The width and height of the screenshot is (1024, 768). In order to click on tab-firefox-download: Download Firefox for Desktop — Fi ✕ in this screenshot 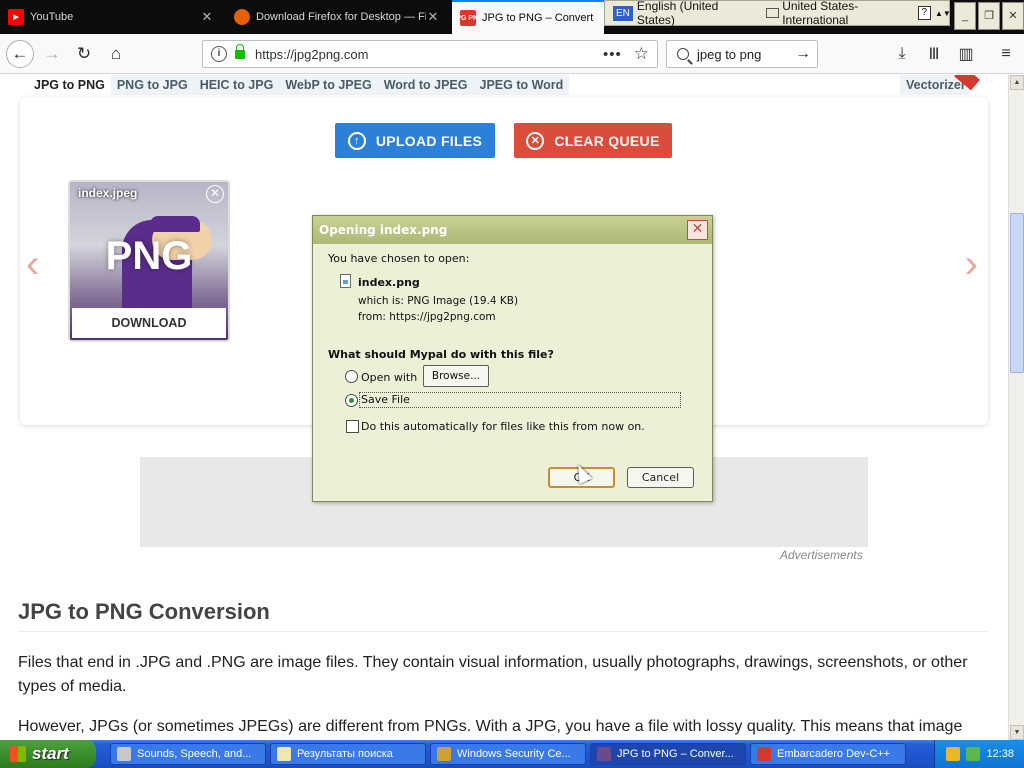, I will do `click(337, 17)`.